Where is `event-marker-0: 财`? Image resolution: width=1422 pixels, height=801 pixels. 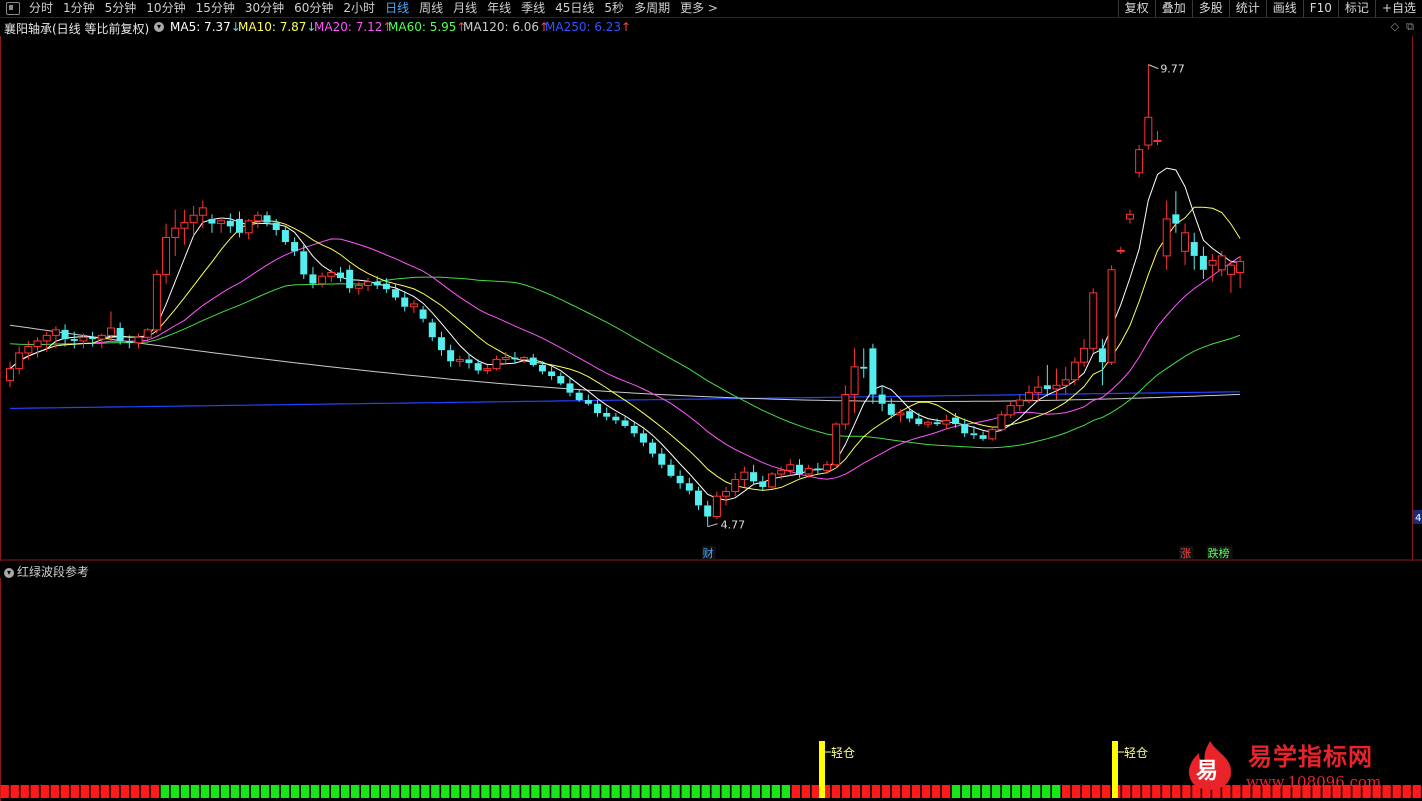 event-marker-0: 财 is located at coordinates (708, 553).